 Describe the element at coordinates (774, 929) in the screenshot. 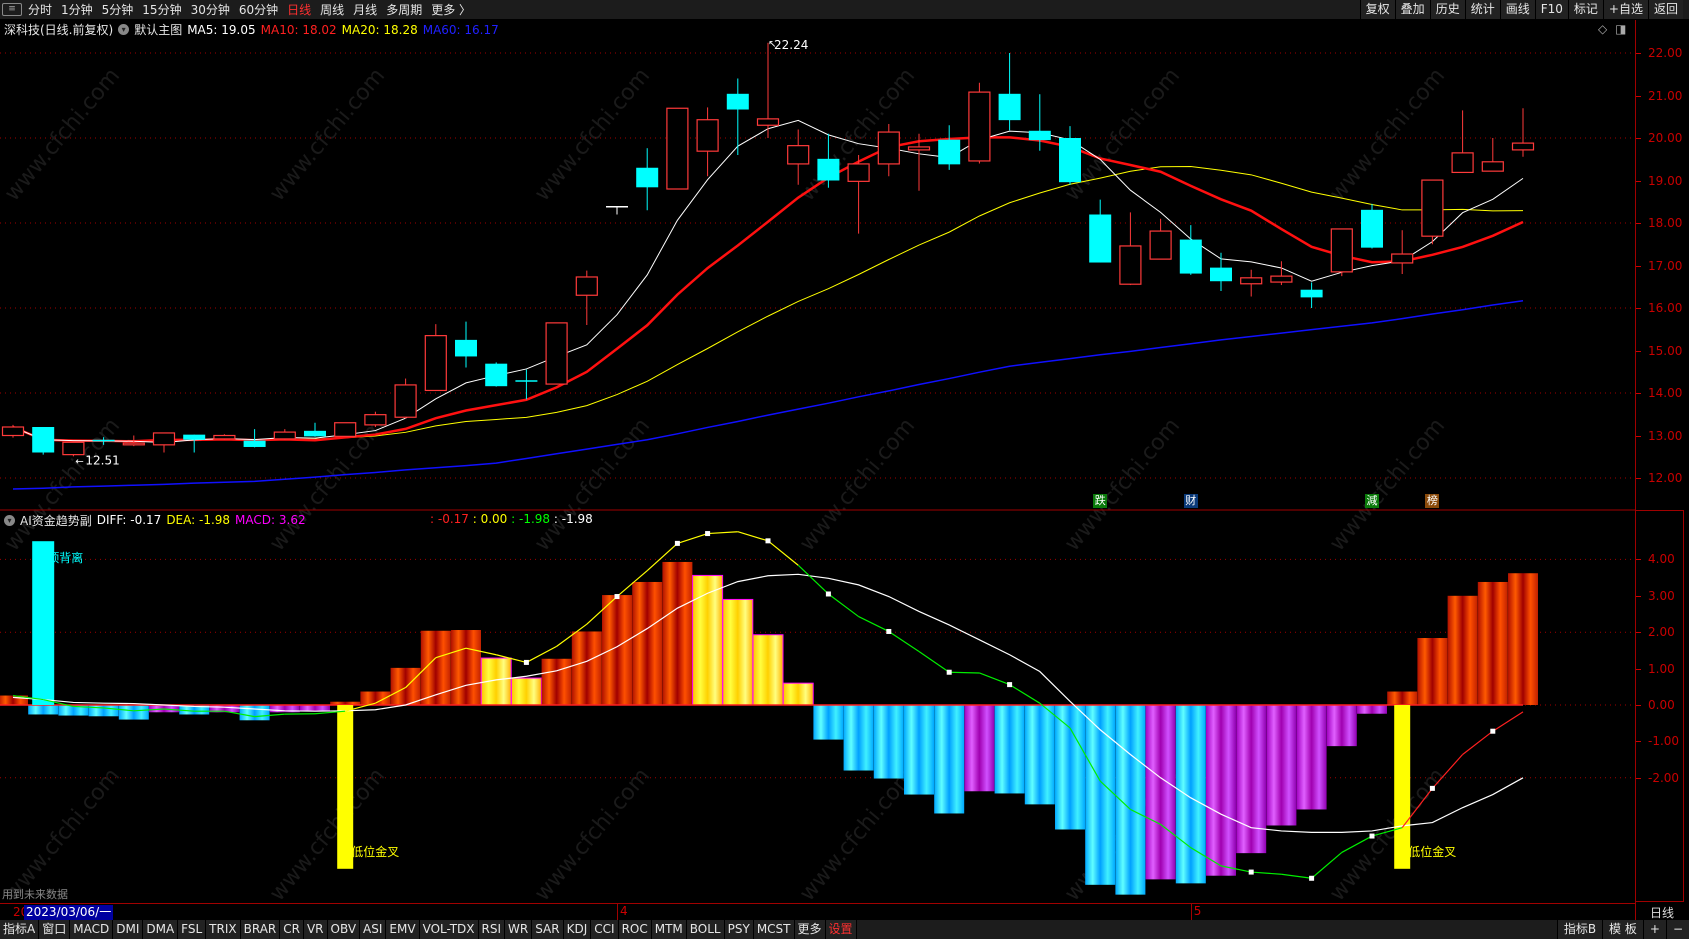

I see `indicator-tab-23: MCST` at that location.